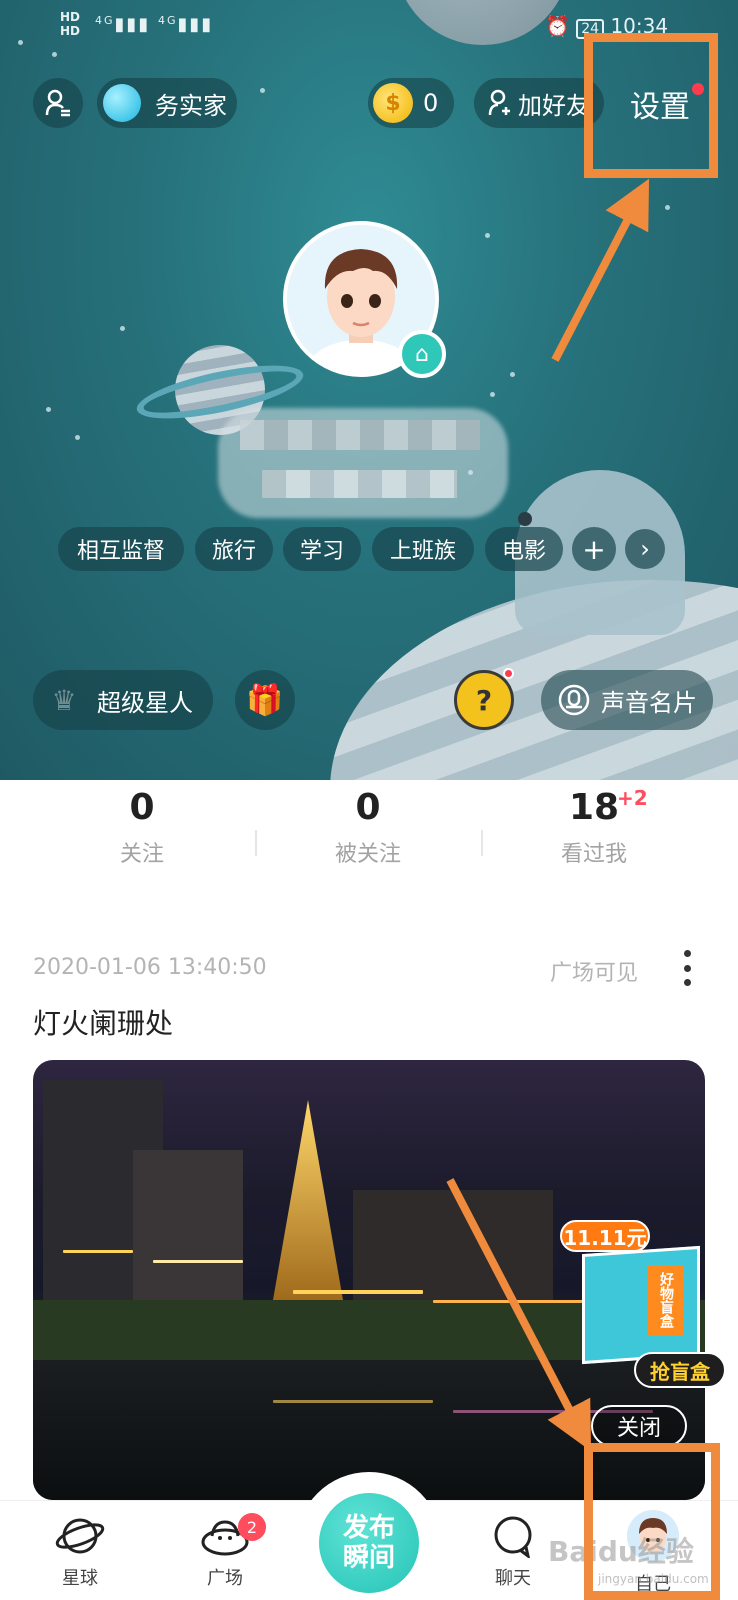  What do you see at coordinates (643, 1304) in the screenshot?
I see `blind-box-ad: 好物盲盒 11.11元 抢盲盒` at bounding box center [643, 1304].